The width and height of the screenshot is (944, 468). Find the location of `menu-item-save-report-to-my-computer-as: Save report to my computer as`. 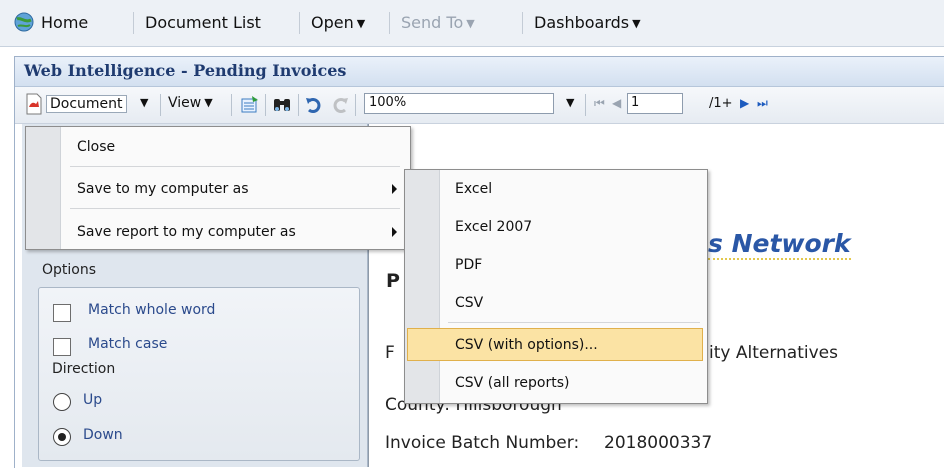

menu-item-save-report-to-my-computer-as: Save report to my computer as is located at coordinates (186, 232).